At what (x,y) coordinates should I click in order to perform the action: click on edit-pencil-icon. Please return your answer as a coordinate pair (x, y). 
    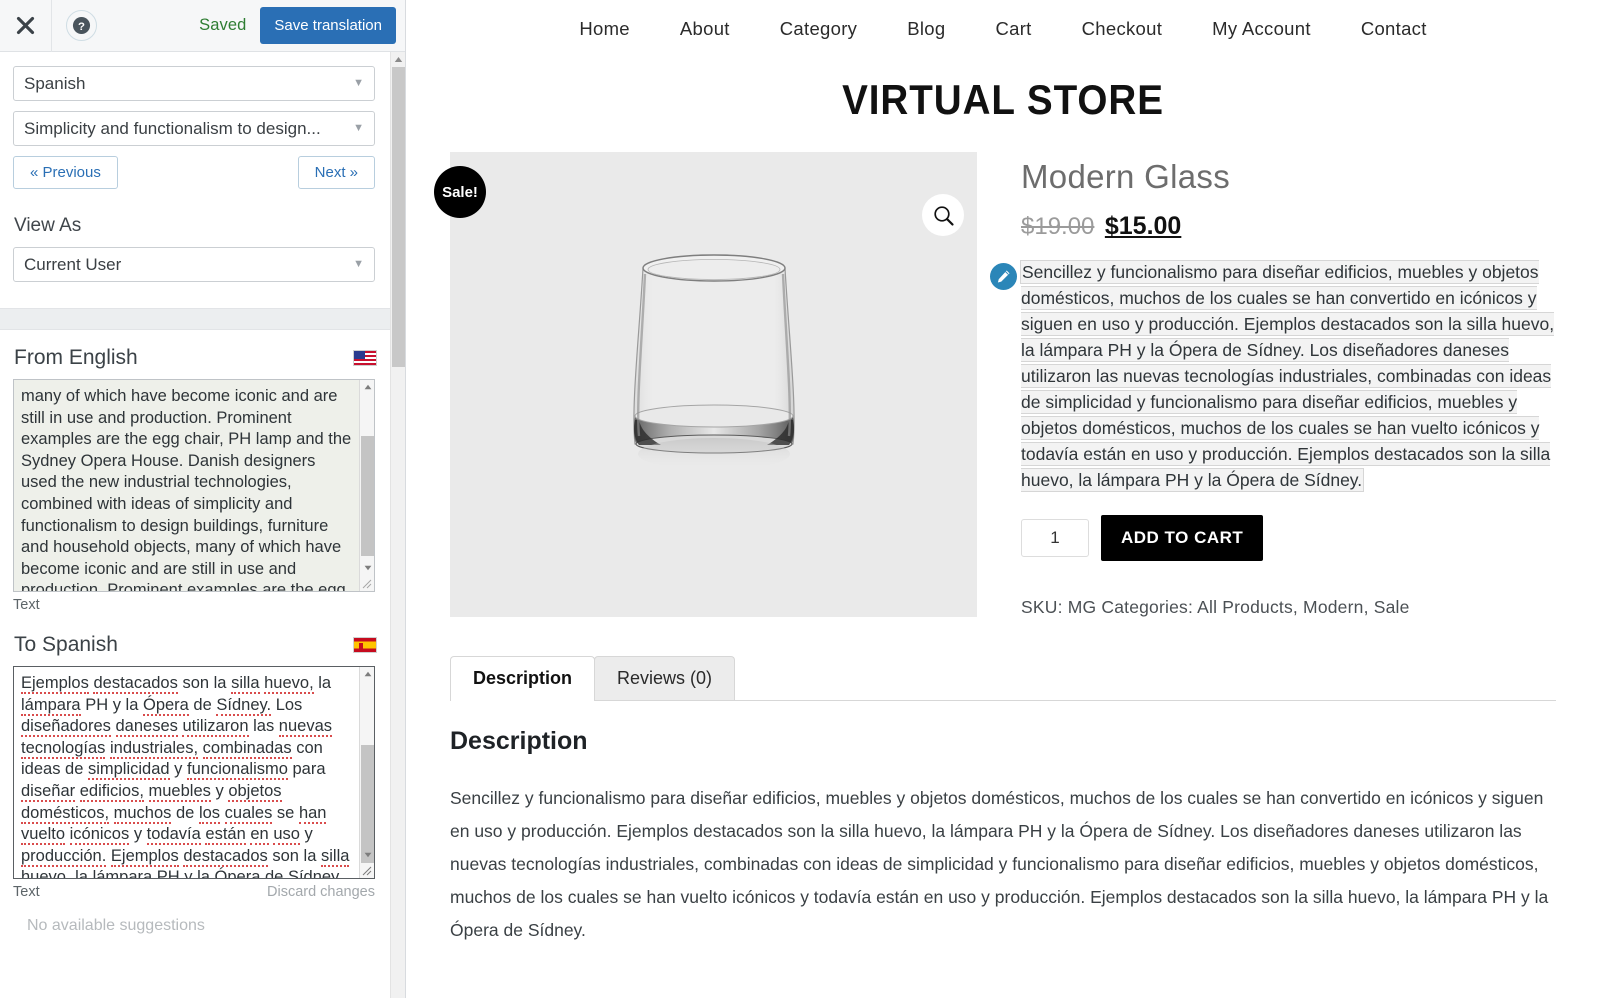
    Looking at the image, I should click on (1003, 276).